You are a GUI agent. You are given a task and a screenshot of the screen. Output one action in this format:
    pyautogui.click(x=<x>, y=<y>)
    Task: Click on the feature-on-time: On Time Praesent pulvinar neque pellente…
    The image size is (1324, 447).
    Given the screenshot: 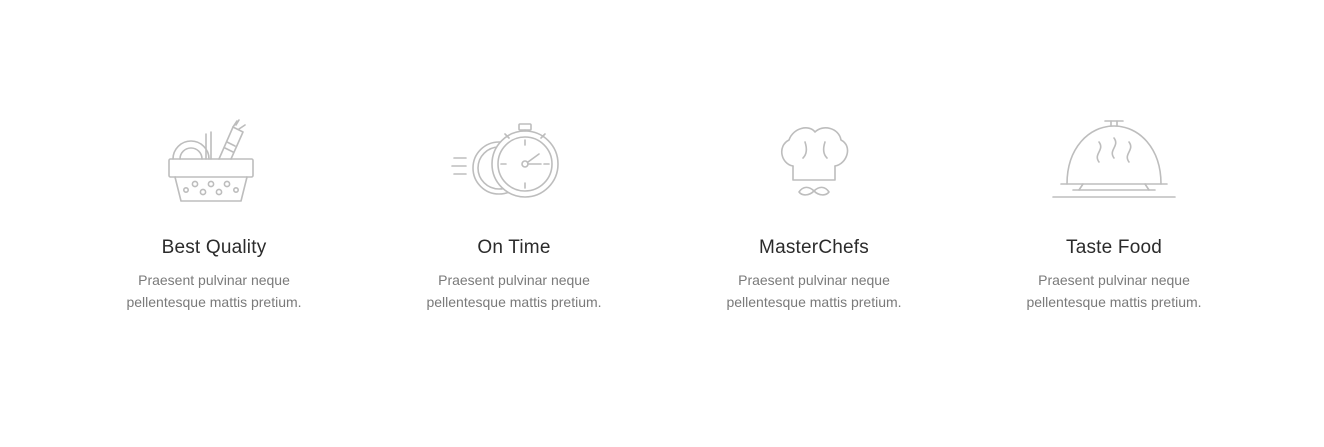 What is the action you would take?
    pyautogui.click(x=514, y=215)
    